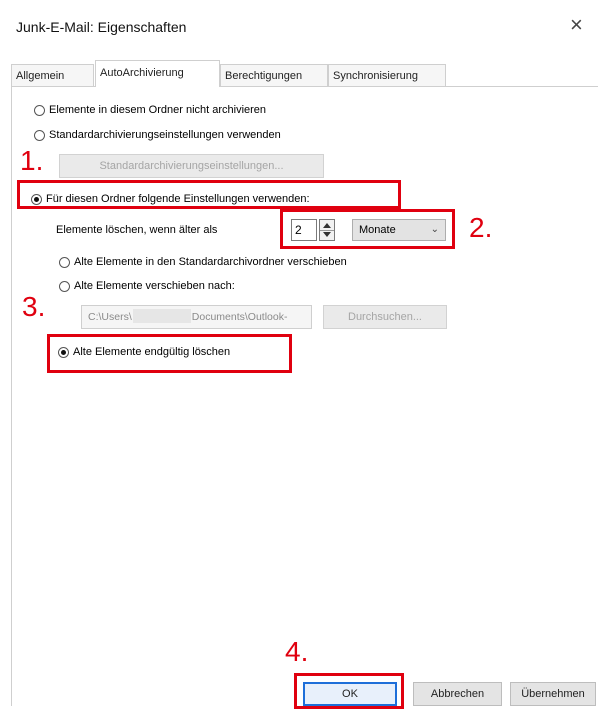 This screenshot has height=709, width=598. Describe the element at coordinates (576, 25) in the screenshot. I see `close-icon: ×` at that location.